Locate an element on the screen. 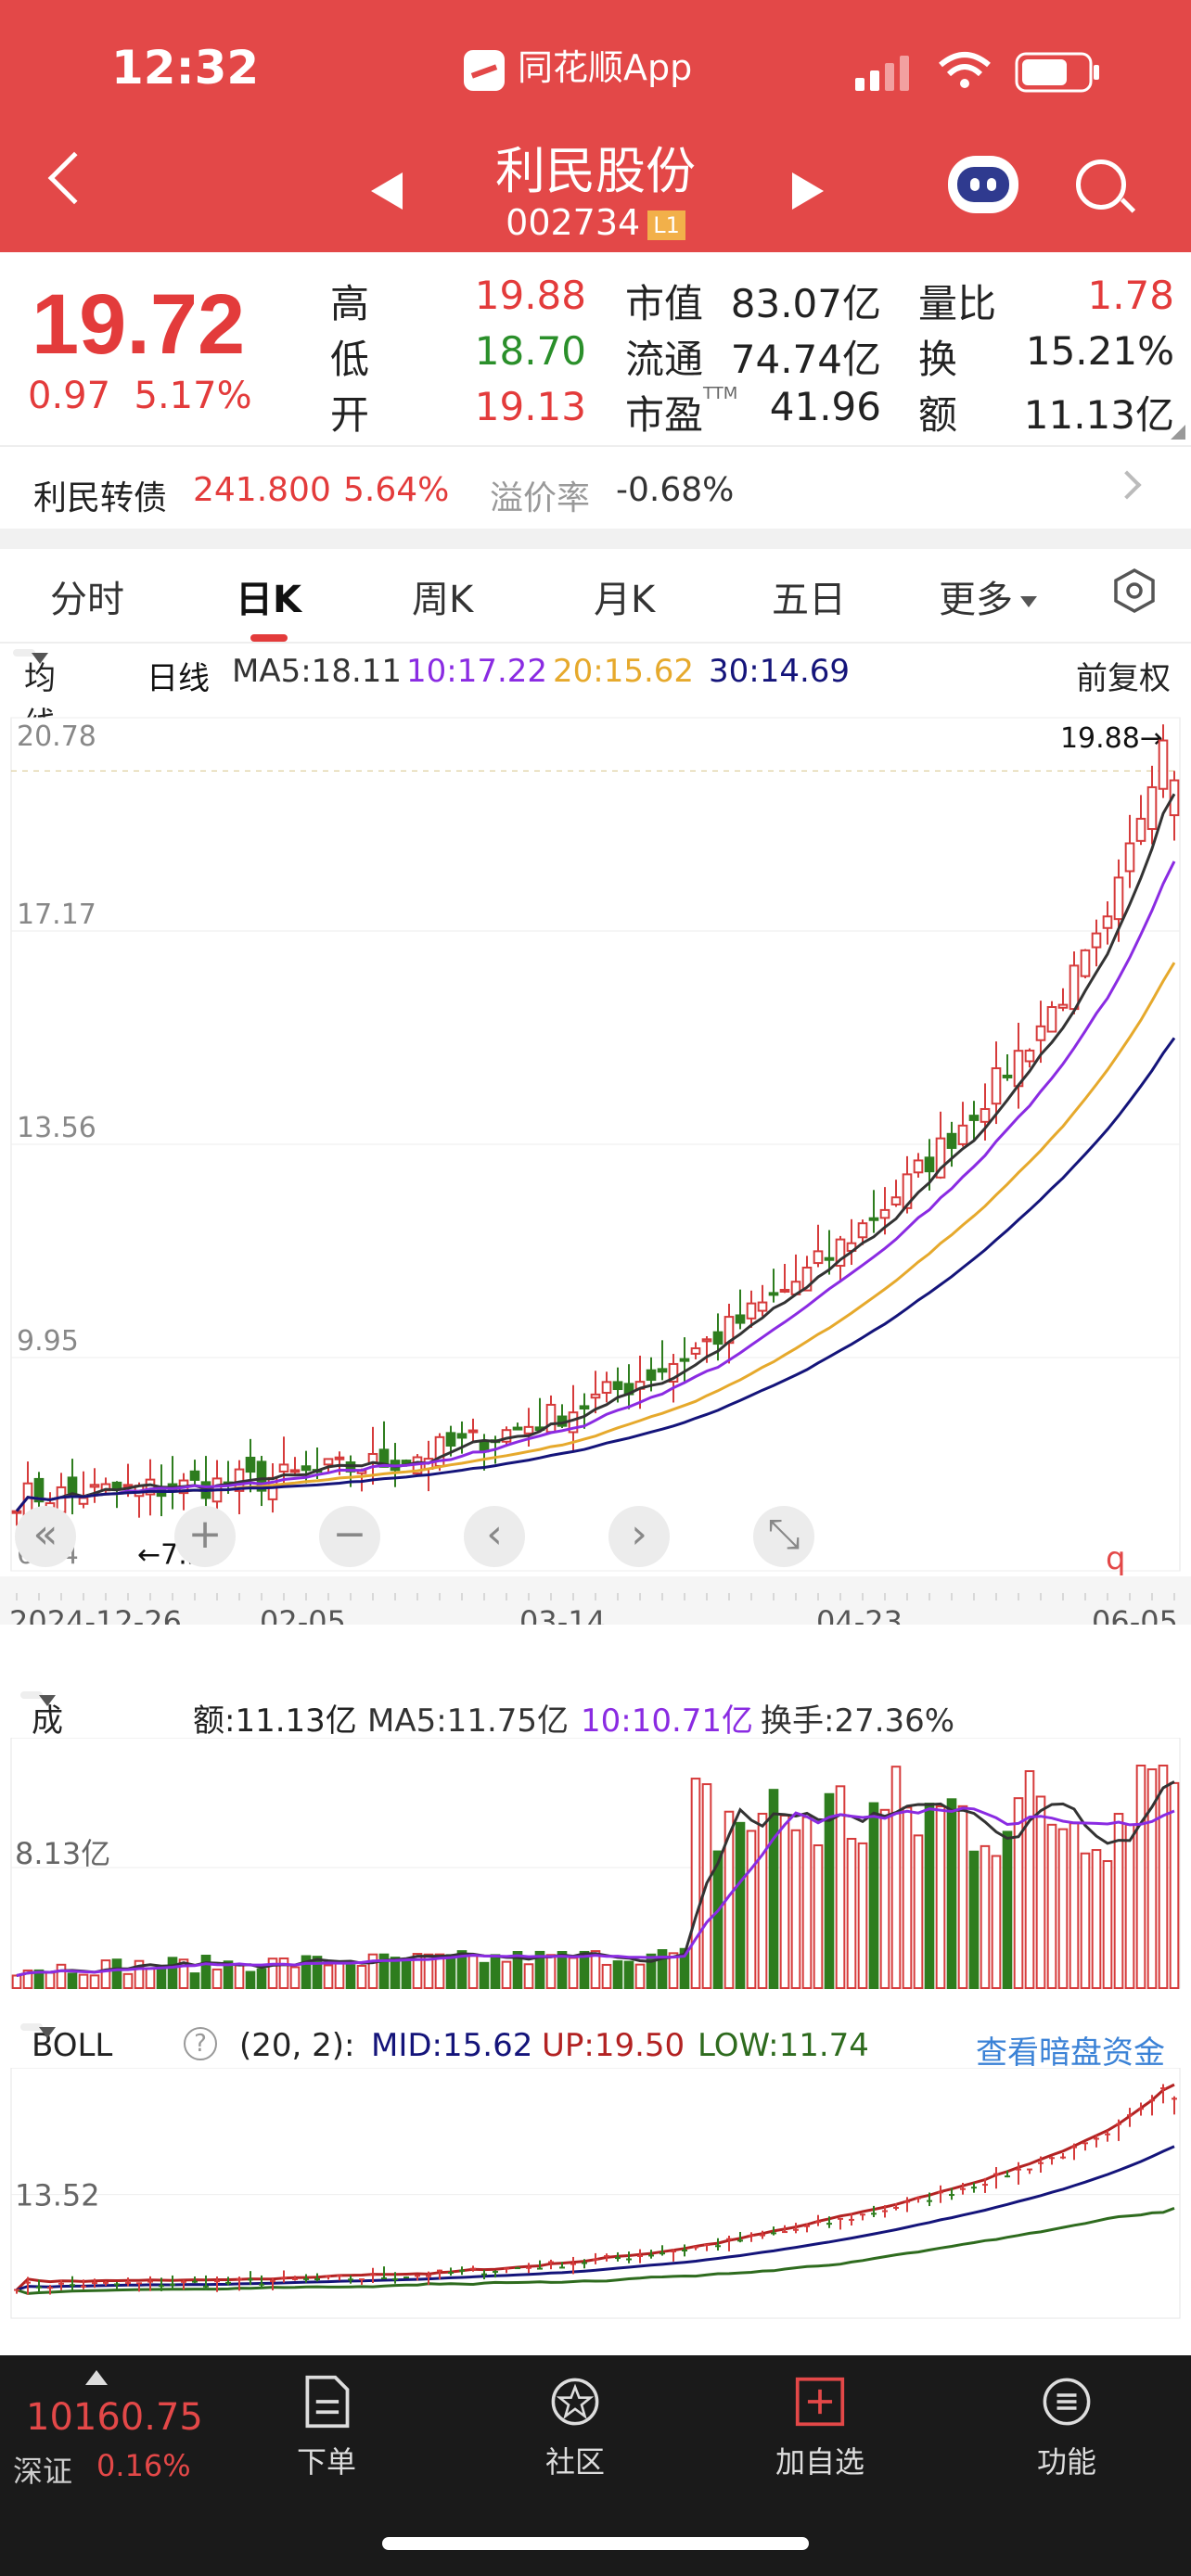 This screenshot has width=1191, height=2576. index-name: 深证 is located at coordinates (43, 2472).